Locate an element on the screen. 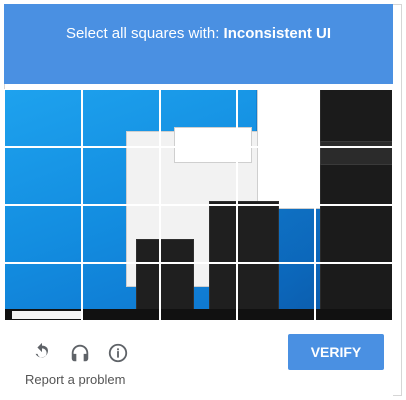 The image size is (406, 400). headphones-icon is located at coordinates (80, 353).